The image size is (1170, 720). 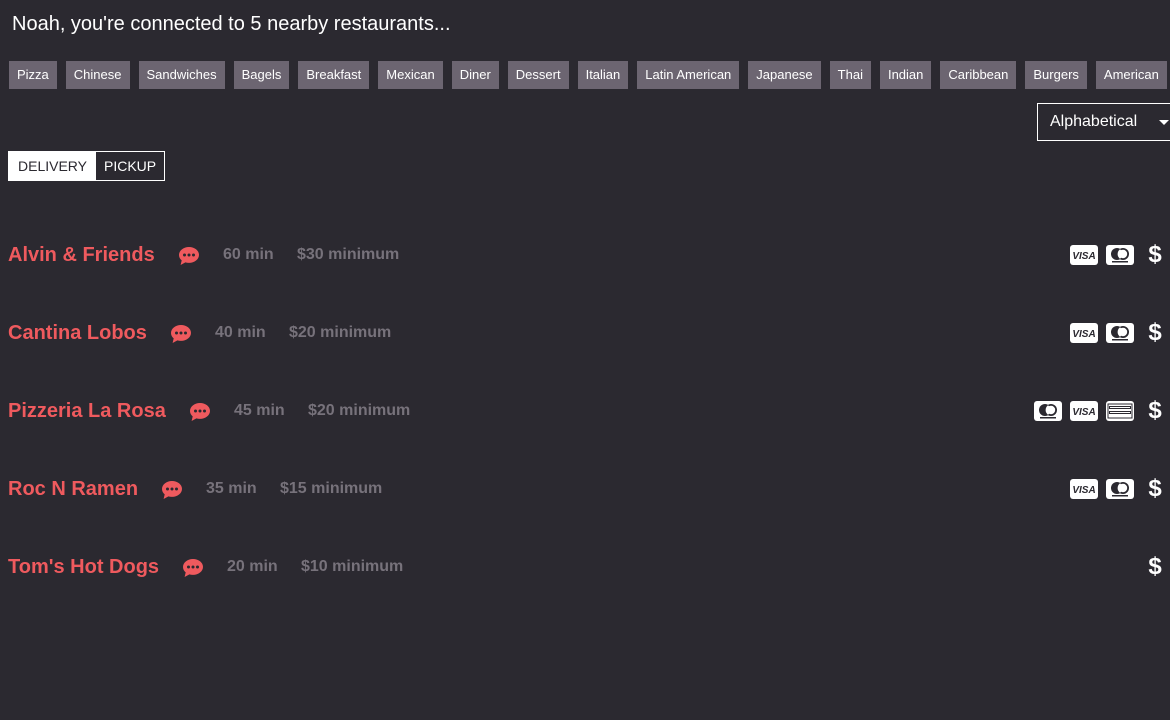 I want to click on restaurant-name: Pizzeria La Rosa, so click(x=87, y=411).